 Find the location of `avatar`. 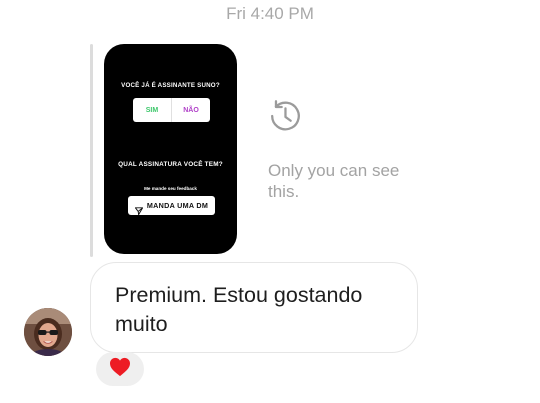

avatar is located at coordinates (48, 332).